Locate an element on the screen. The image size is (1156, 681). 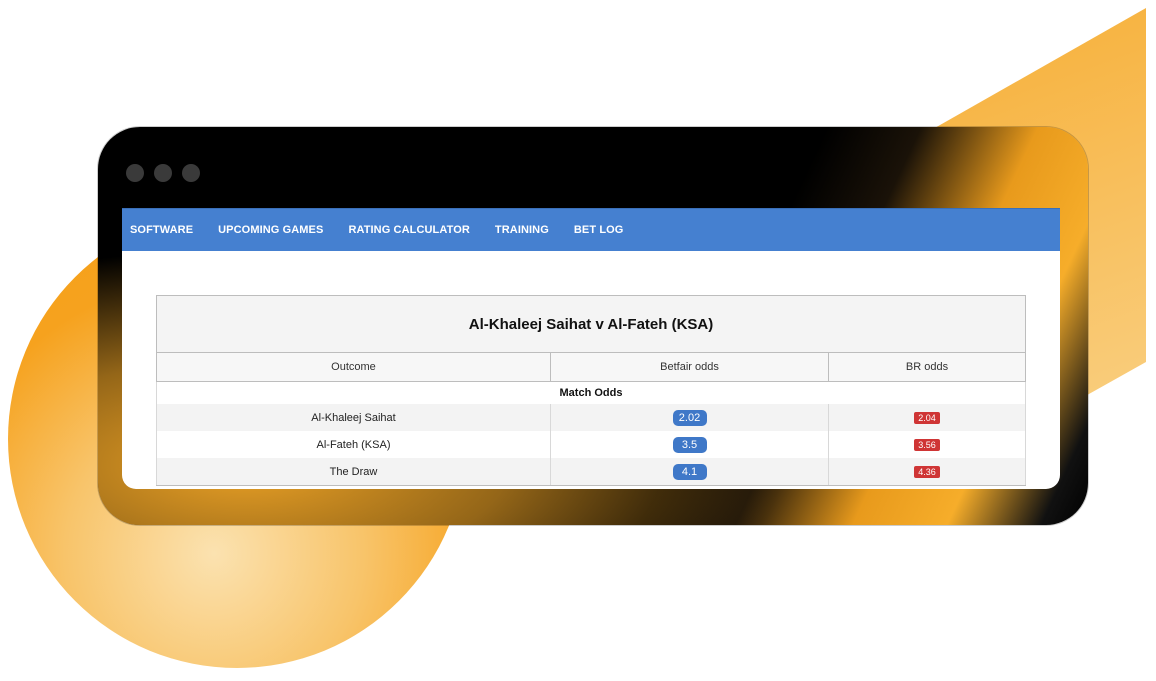
table-row: Al-Khaleej Saihat 2.02 2.04 is located at coordinates (591, 417).